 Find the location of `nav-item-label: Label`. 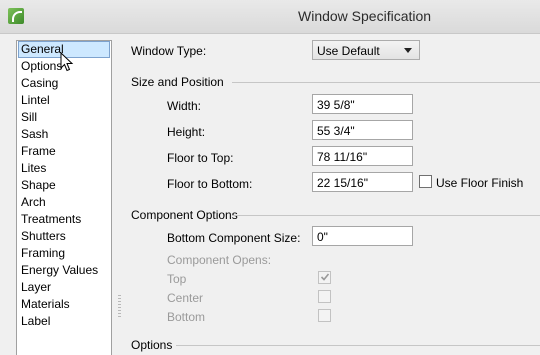

nav-item-label: Label is located at coordinates (64, 321).